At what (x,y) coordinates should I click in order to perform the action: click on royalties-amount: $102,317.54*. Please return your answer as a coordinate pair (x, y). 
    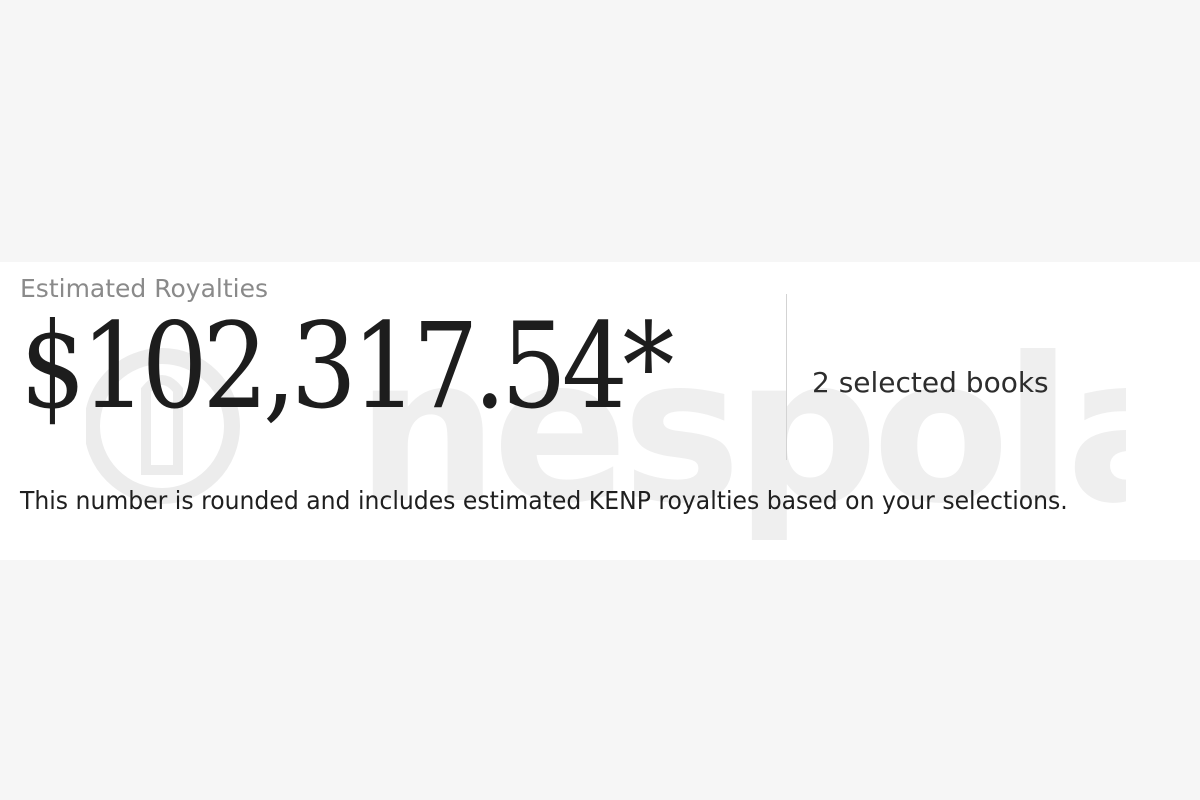
    Looking at the image, I should click on (347, 366).